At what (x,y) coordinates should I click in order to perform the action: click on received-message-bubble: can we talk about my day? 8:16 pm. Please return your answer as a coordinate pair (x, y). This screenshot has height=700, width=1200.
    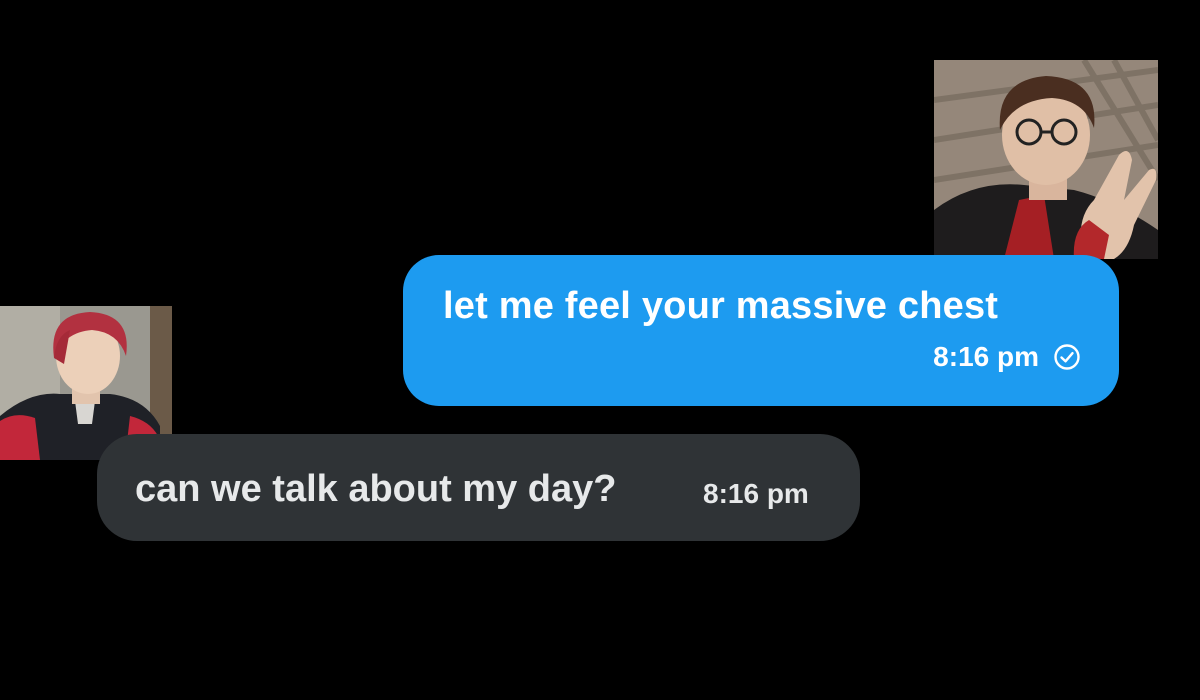
    Looking at the image, I should click on (478, 487).